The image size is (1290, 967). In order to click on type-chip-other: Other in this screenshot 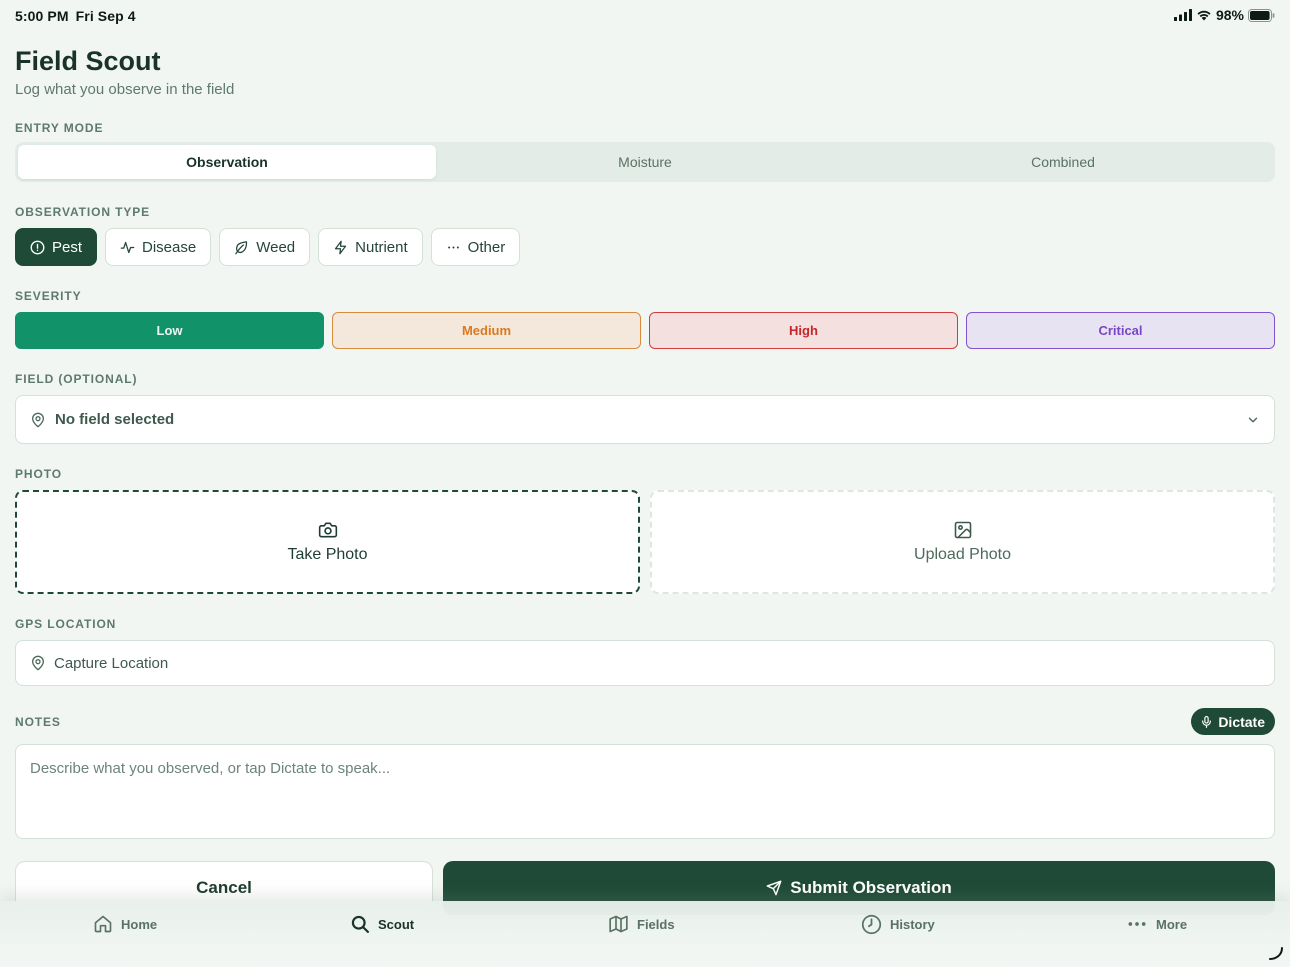, I will do `click(475, 247)`.